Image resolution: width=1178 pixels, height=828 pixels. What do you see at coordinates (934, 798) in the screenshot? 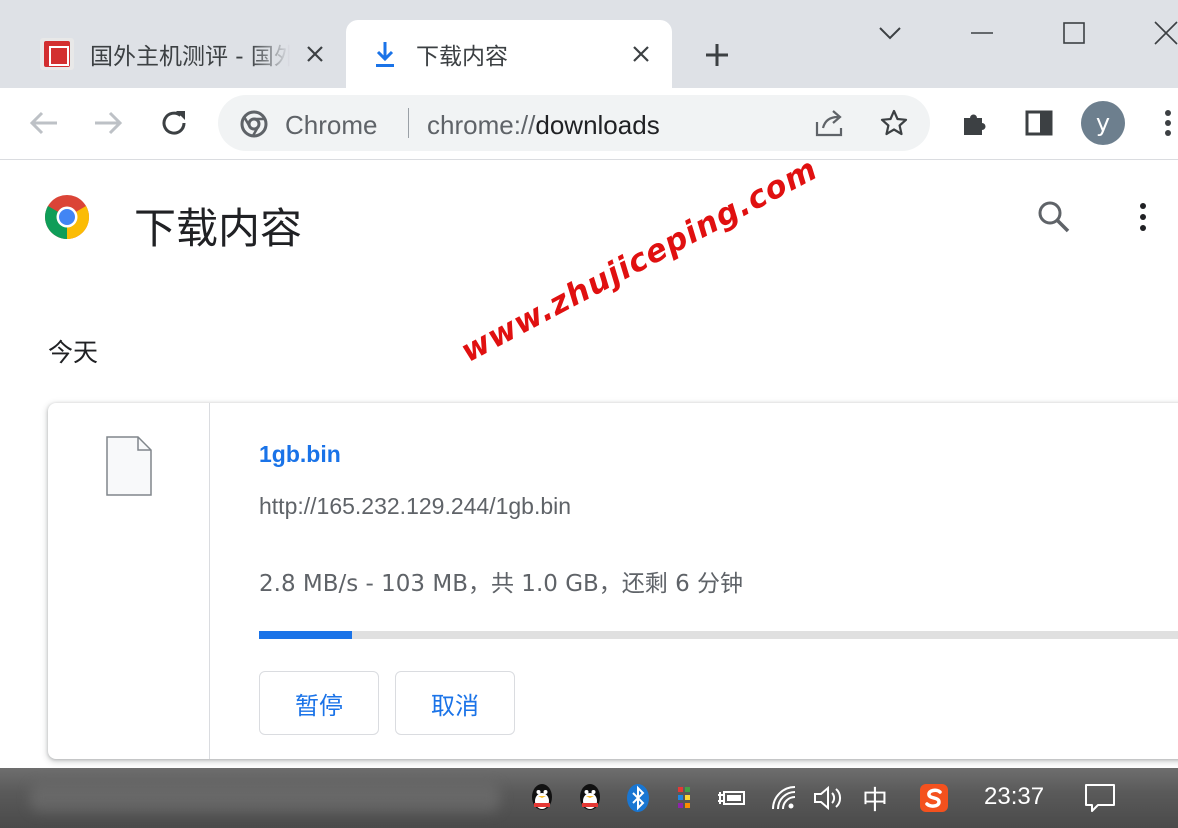
I see `sogou-icon` at bounding box center [934, 798].